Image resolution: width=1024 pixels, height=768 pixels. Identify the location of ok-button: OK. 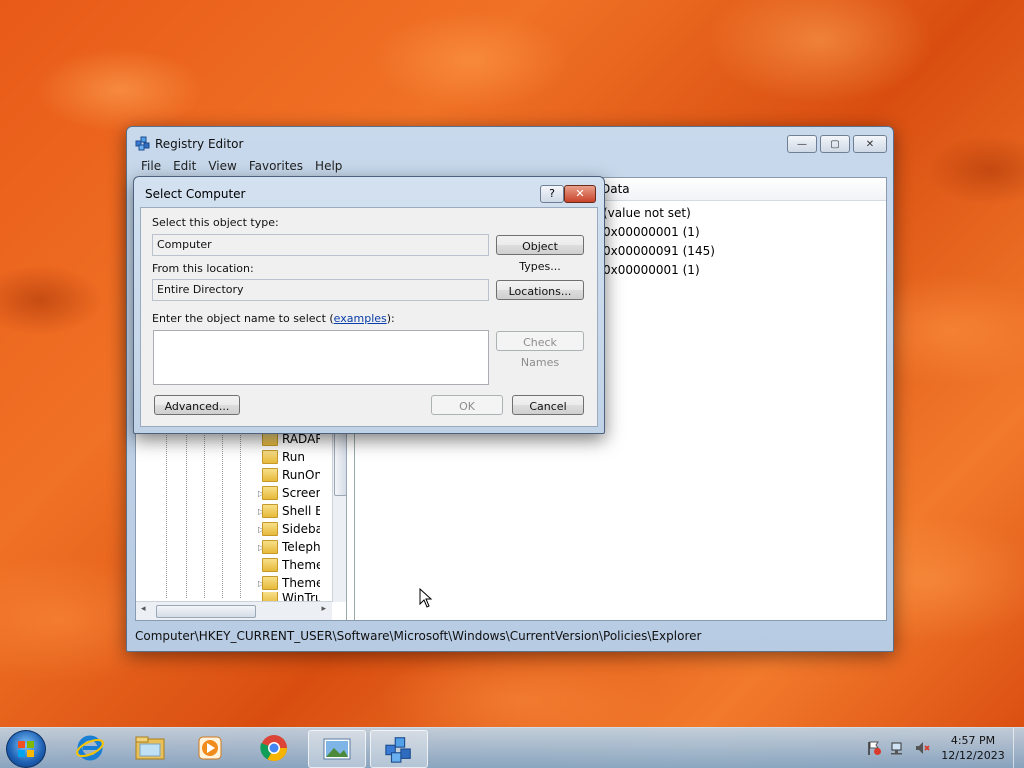
(467, 405).